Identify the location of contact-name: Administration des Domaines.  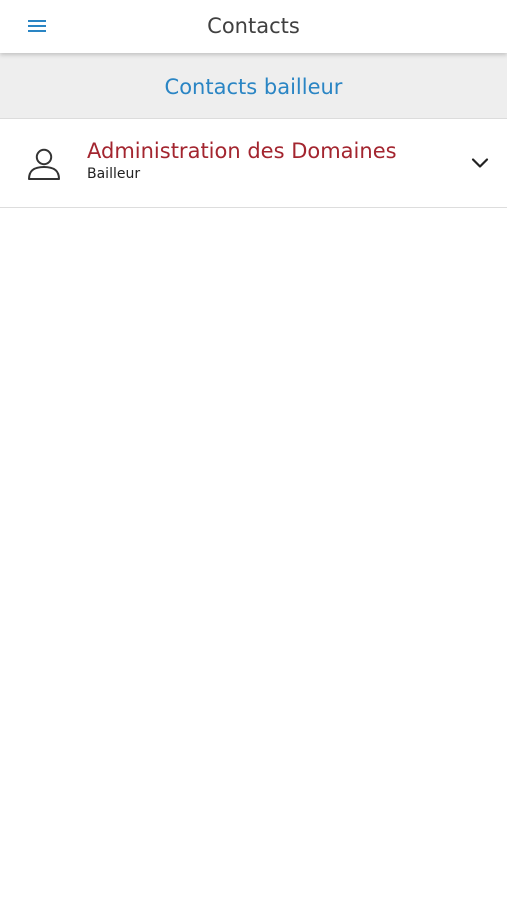
(242, 151).